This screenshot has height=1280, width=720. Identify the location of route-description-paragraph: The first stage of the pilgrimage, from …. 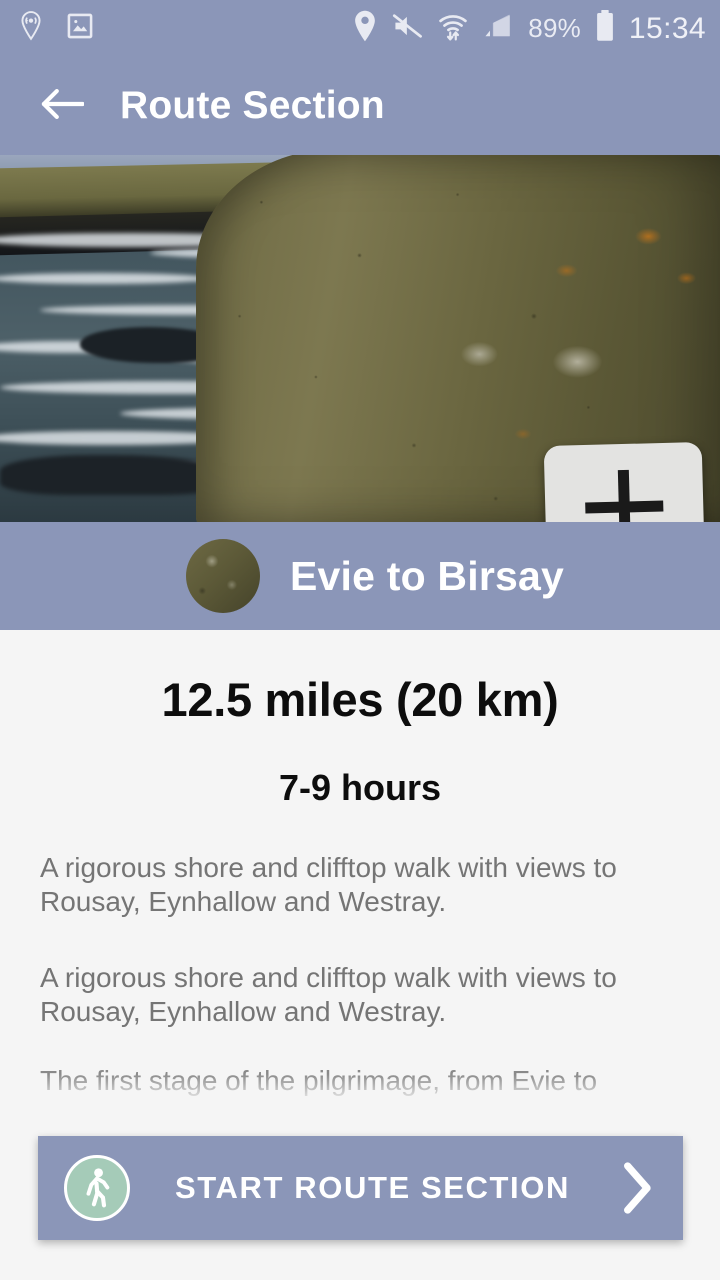
(319, 1080).